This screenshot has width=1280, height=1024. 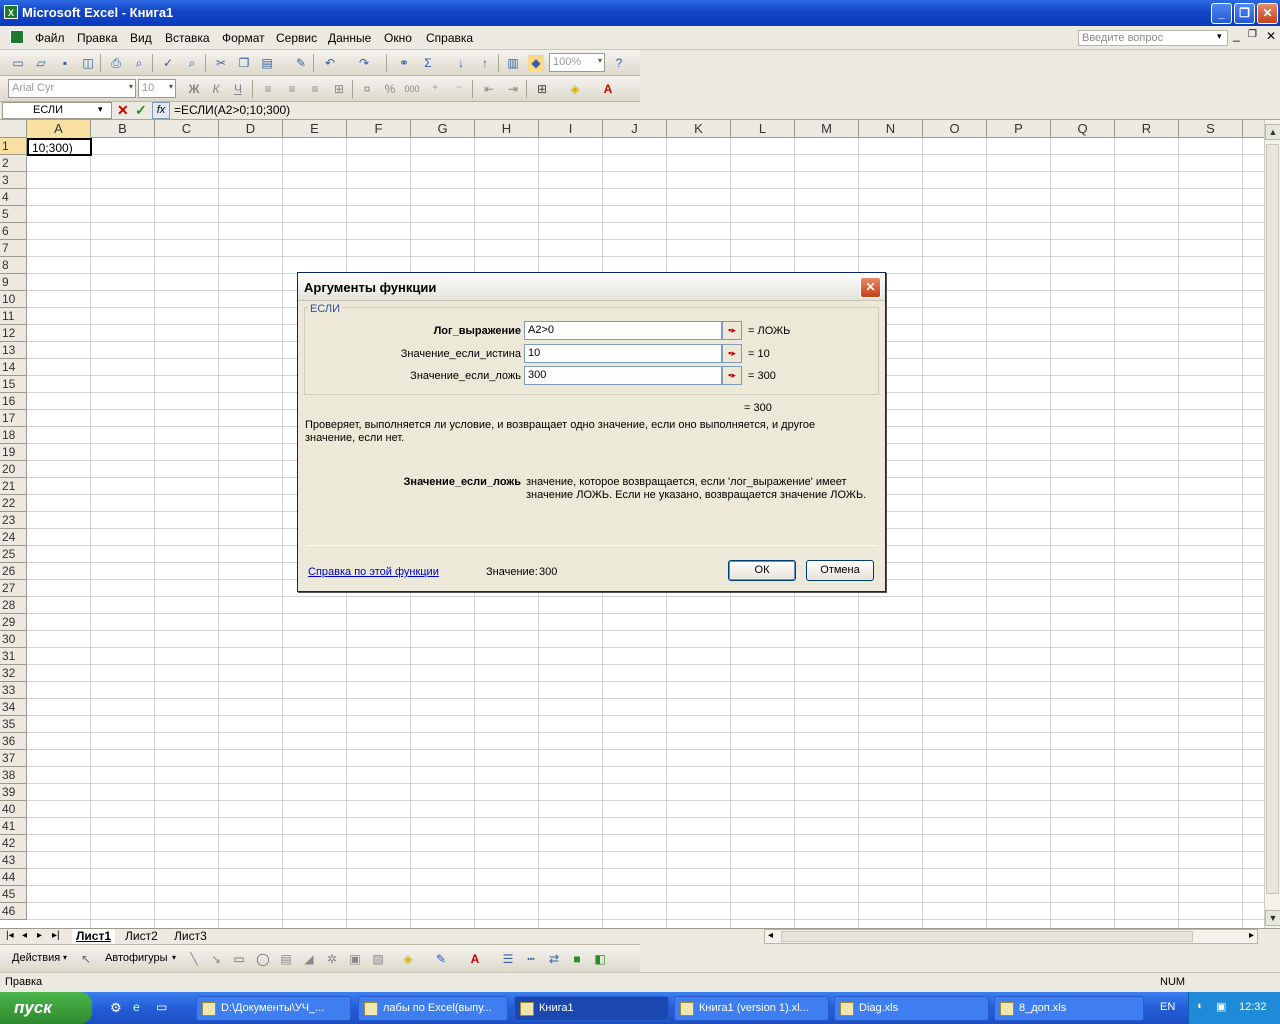 I want to click on redo-icon: ↷, so click(x=364, y=63).